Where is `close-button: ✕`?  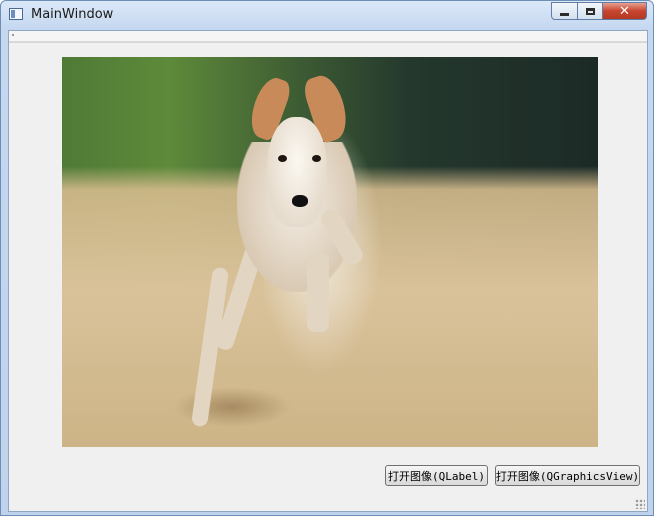 close-button: ✕ is located at coordinates (625, 11).